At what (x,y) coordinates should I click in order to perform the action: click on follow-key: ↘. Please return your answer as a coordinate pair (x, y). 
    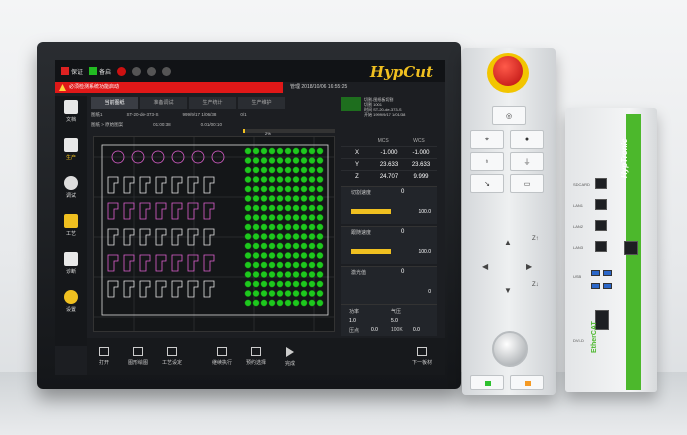
    Looking at the image, I should click on (487, 183).